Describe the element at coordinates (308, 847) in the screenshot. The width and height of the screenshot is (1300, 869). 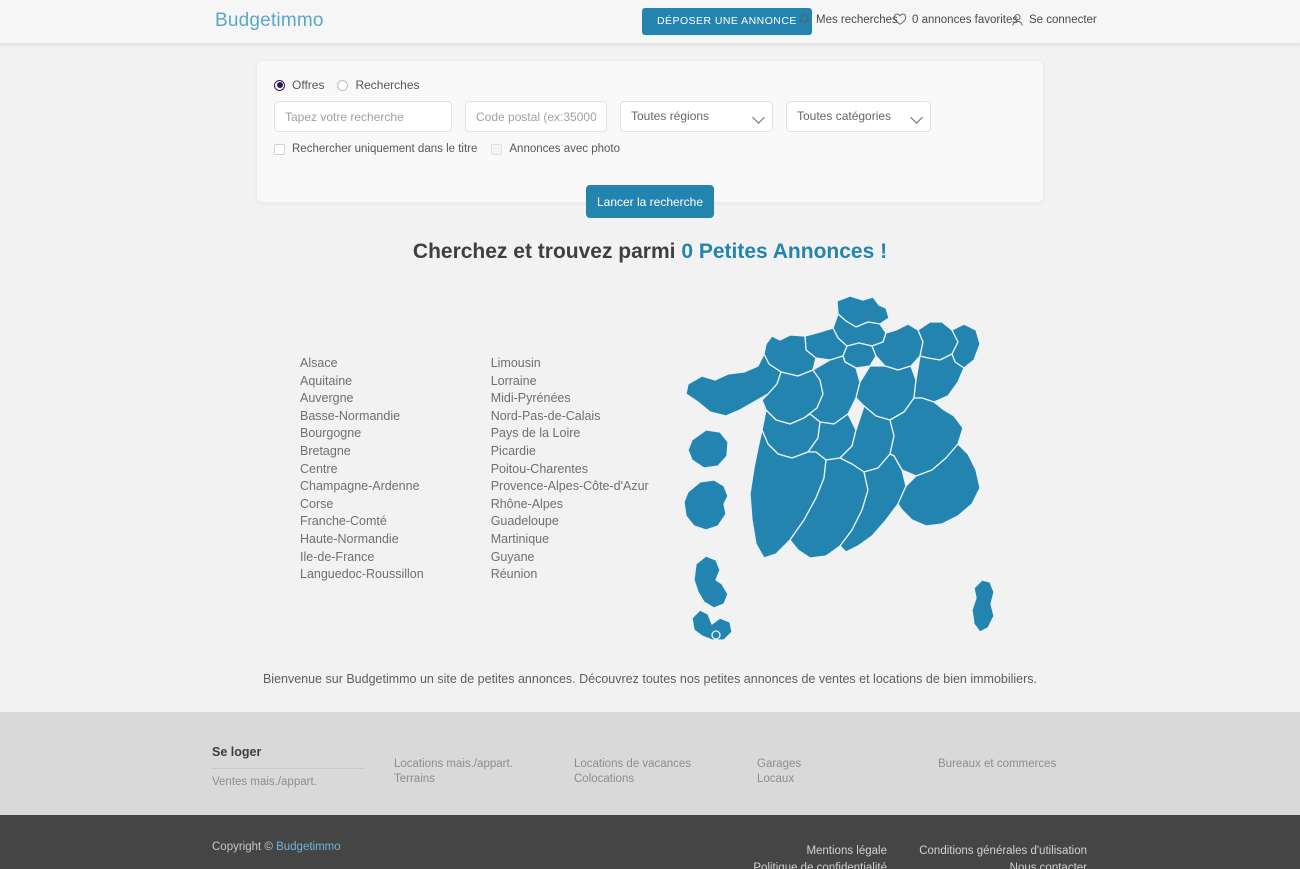
I see `copyright-brand-link: Budgetimmo` at that location.